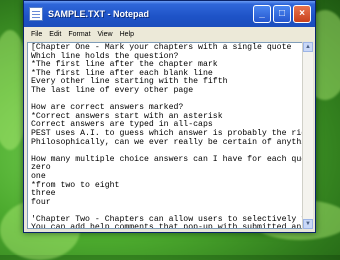  What do you see at coordinates (307, 135) in the screenshot?
I see `vertical-scrollbar: ▲ ▼` at bounding box center [307, 135].